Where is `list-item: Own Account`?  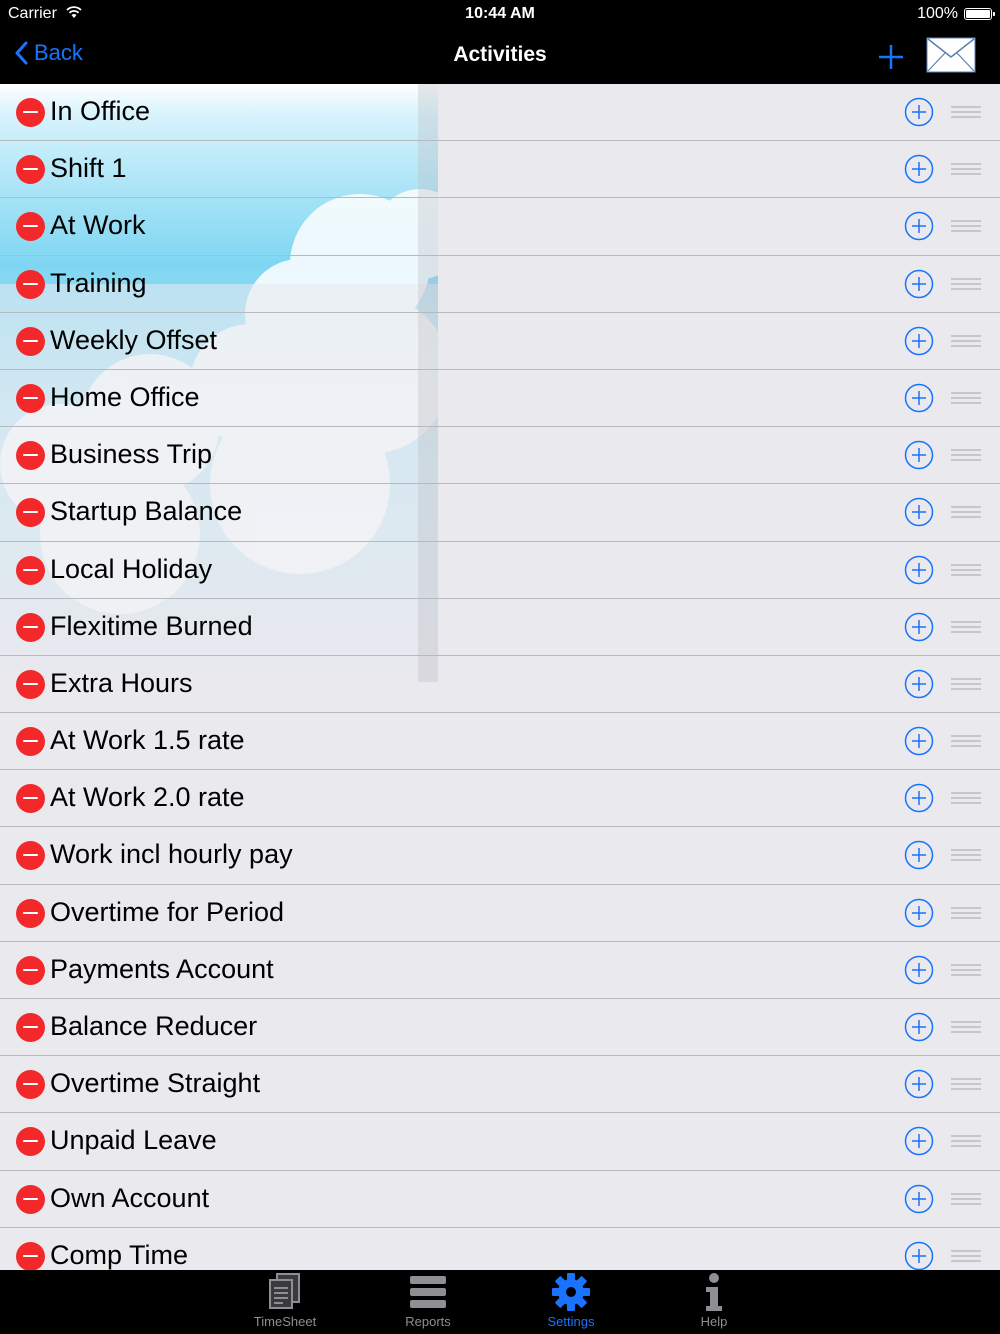
list-item: Own Account is located at coordinates (500, 1199).